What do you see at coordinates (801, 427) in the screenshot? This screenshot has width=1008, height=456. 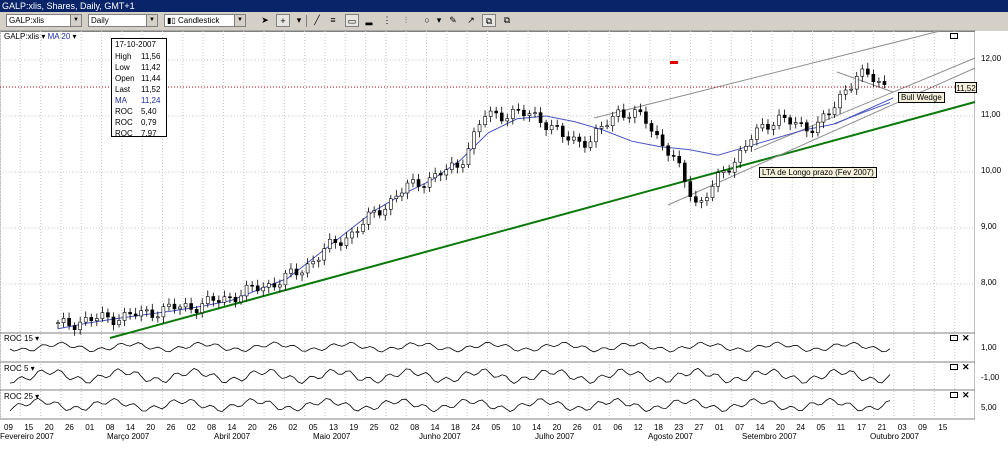 I see `date-tick-label: 24` at bounding box center [801, 427].